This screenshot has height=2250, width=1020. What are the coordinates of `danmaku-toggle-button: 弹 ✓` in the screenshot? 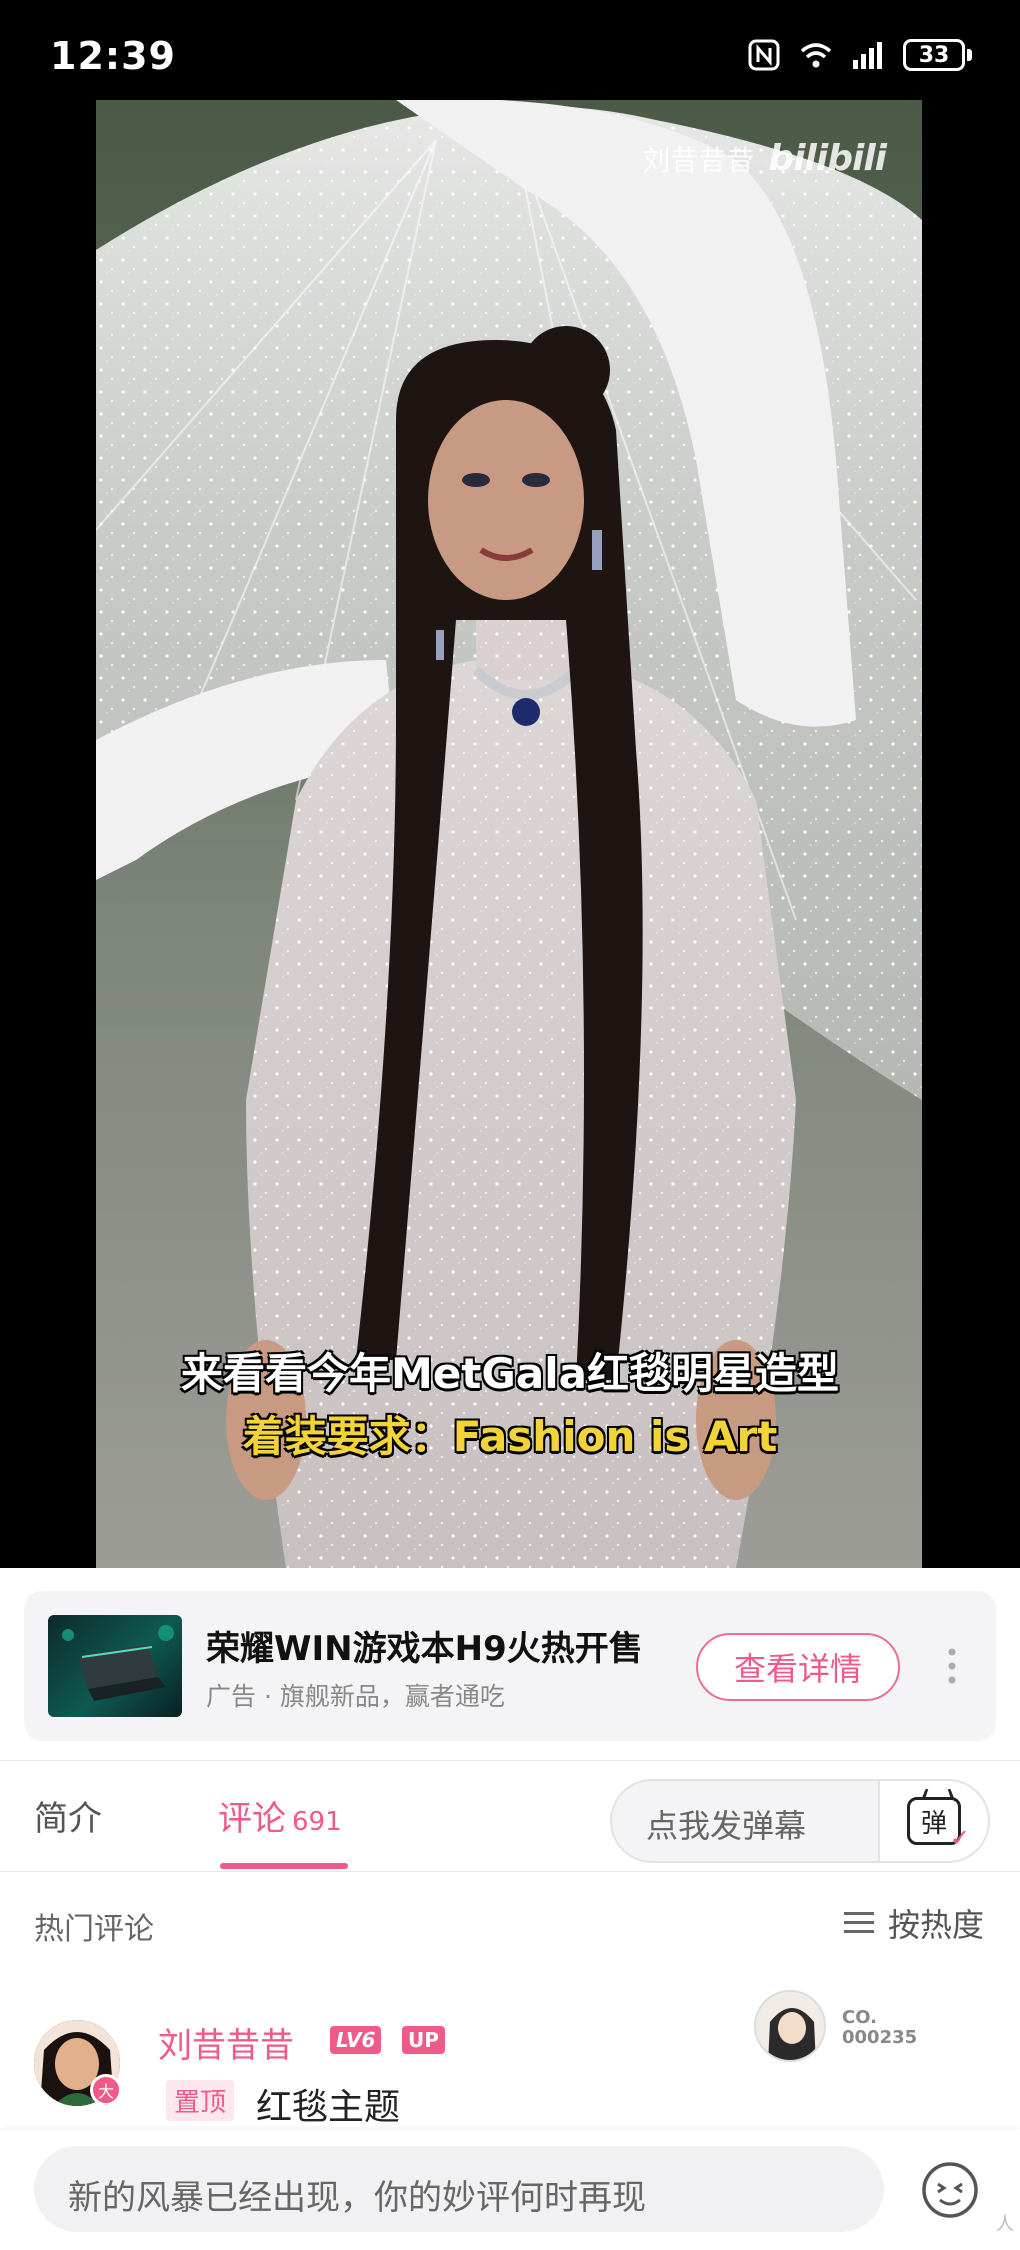 It's located at (933, 1821).